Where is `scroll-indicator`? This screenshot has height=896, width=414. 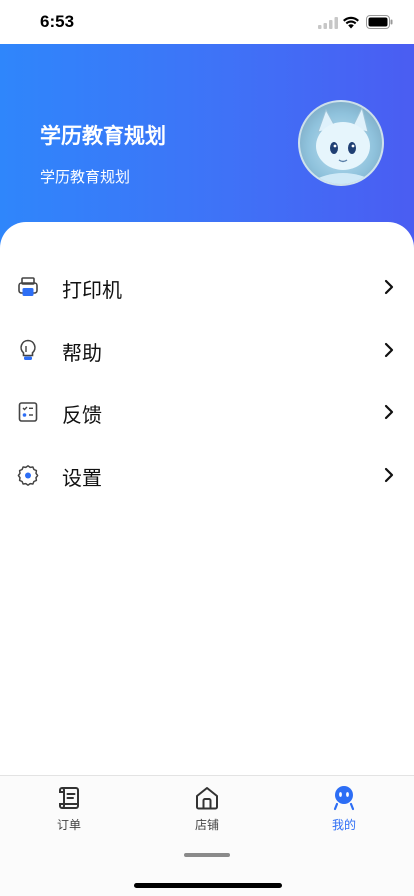 scroll-indicator is located at coordinates (207, 855).